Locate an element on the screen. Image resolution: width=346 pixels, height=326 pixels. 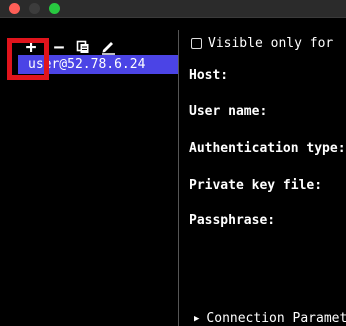
host-label: Host: is located at coordinates (209, 75).